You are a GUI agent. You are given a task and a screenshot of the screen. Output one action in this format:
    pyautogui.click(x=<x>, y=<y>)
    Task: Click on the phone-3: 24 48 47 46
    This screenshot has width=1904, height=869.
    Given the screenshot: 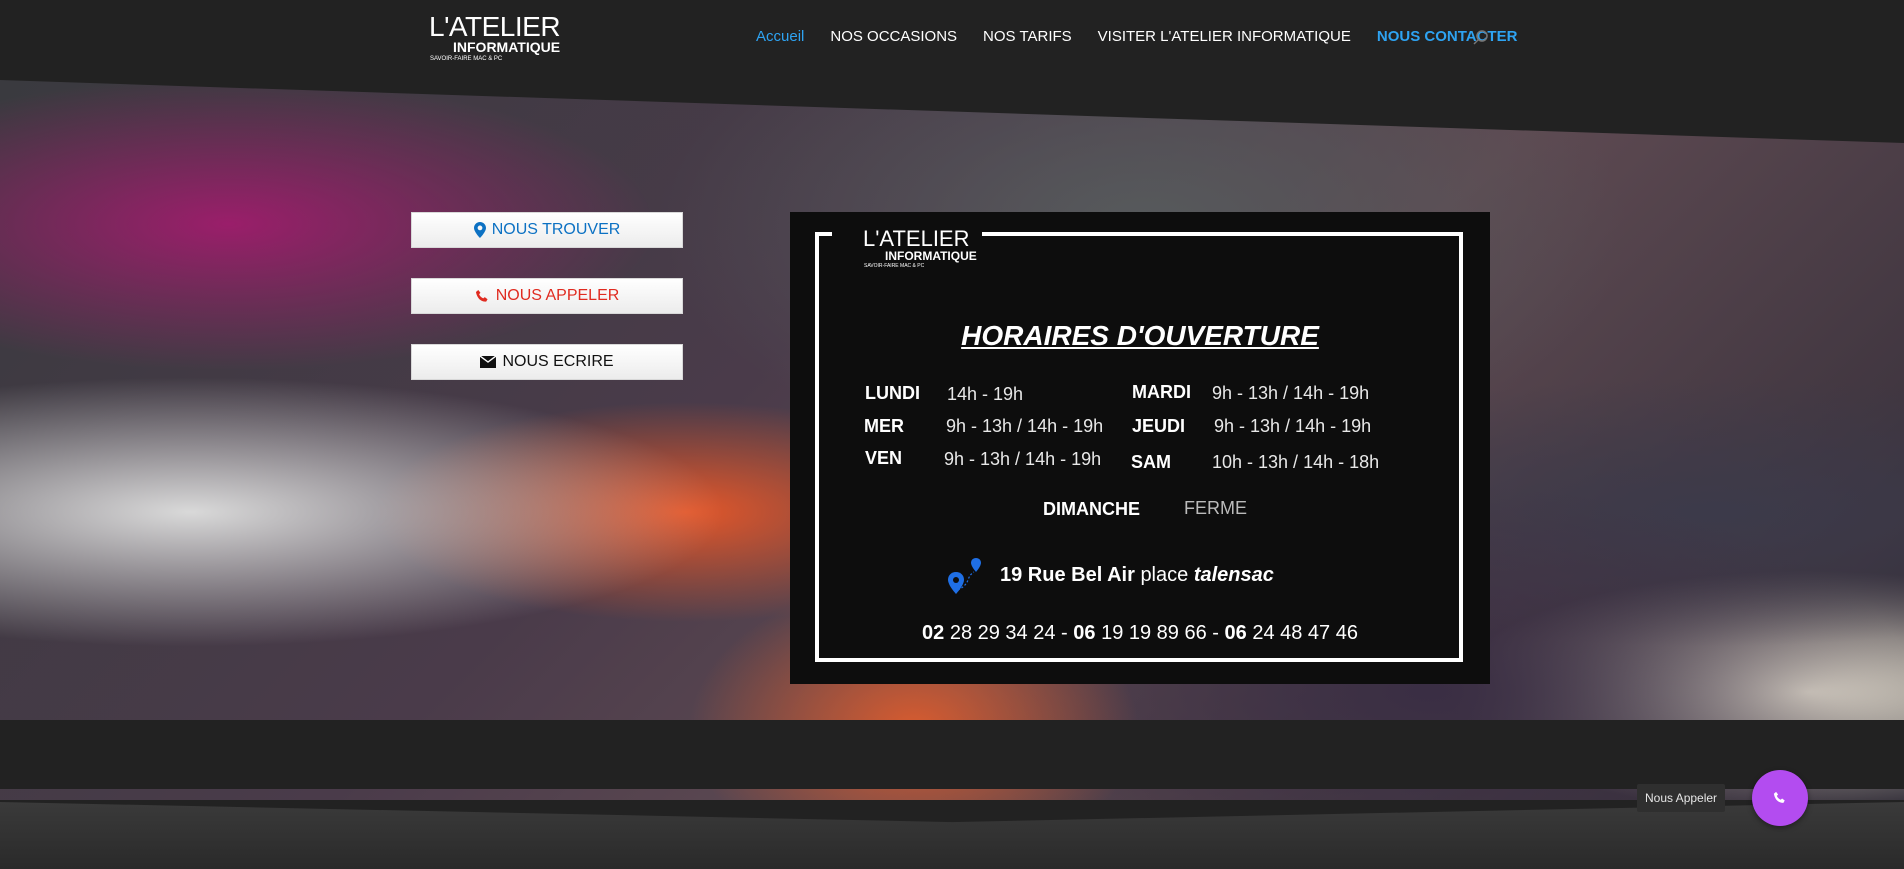 What is the action you would take?
    pyautogui.click(x=1302, y=633)
    